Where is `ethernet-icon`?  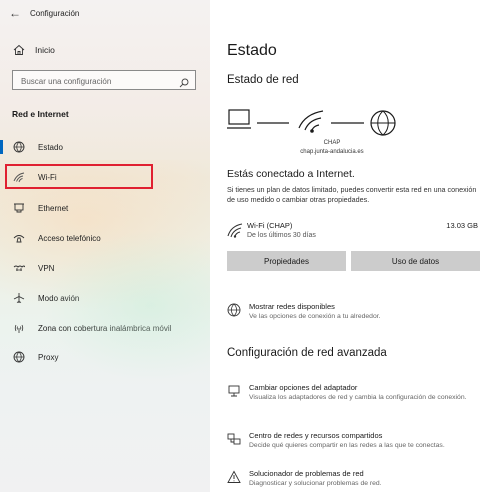 ethernet-icon is located at coordinates (19, 208).